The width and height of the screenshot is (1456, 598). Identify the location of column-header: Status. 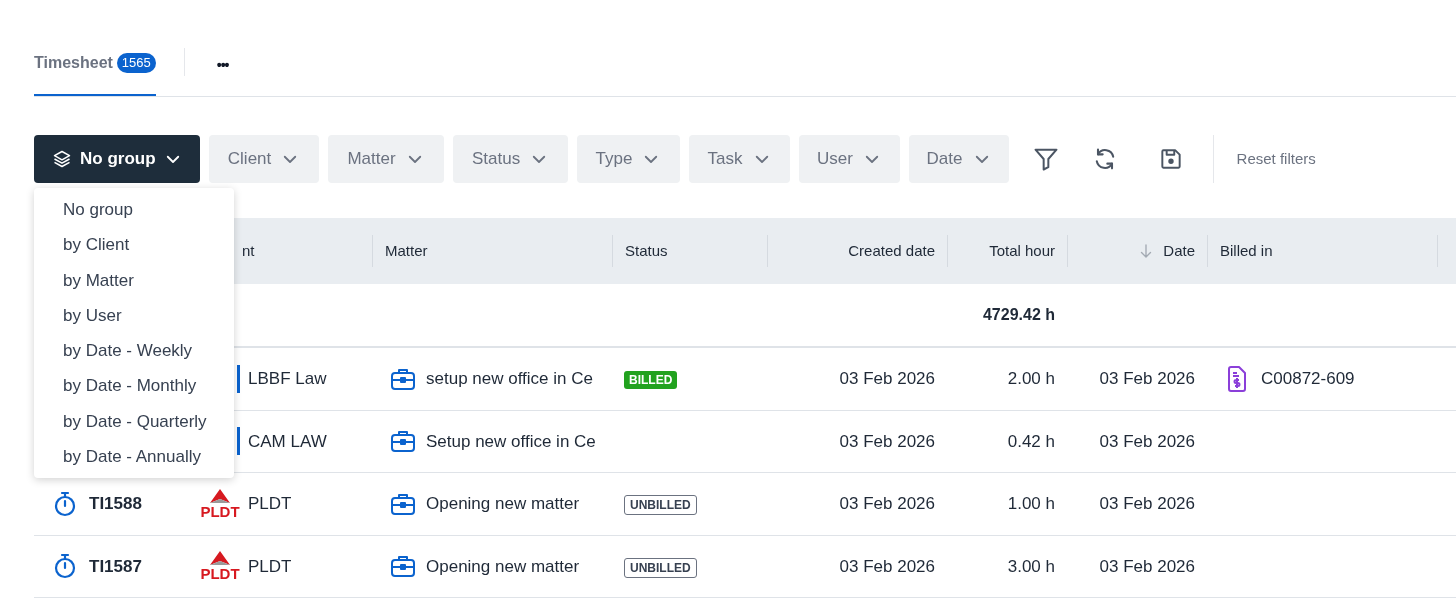
(646, 251).